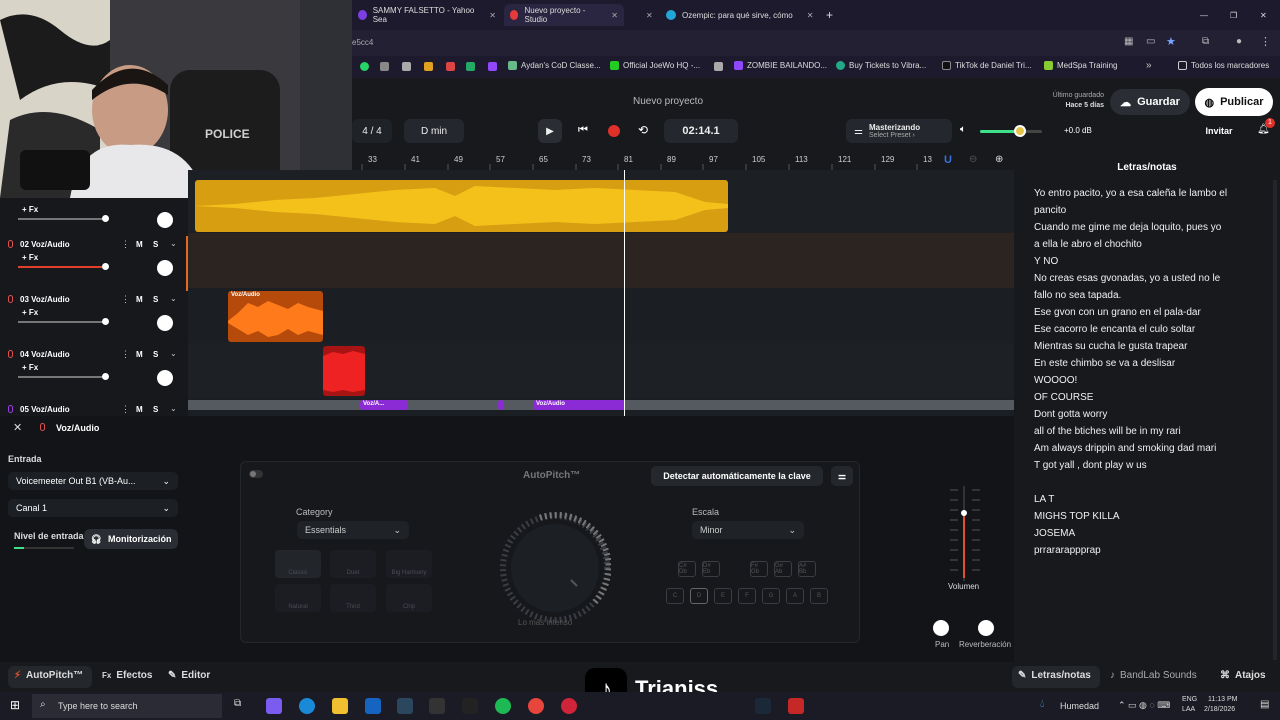 This screenshot has height=720, width=1280. What do you see at coordinates (1080, 65) in the screenshot?
I see `bookmark-item: MedSpa Training` at bounding box center [1080, 65].